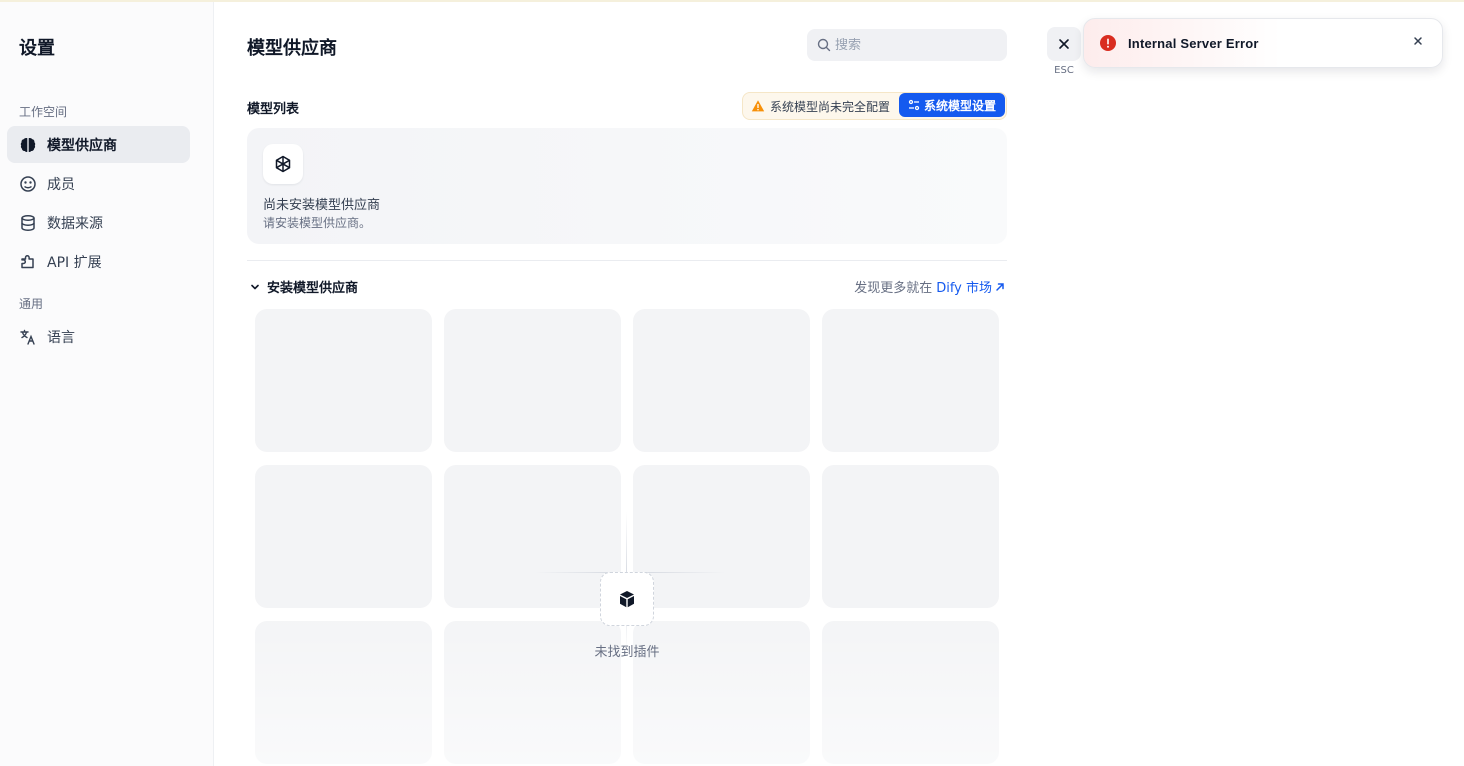  What do you see at coordinates (1000, 287) in the screenshot?
I see `arrow-up-right-icon` at bounding box center [1000, 287].